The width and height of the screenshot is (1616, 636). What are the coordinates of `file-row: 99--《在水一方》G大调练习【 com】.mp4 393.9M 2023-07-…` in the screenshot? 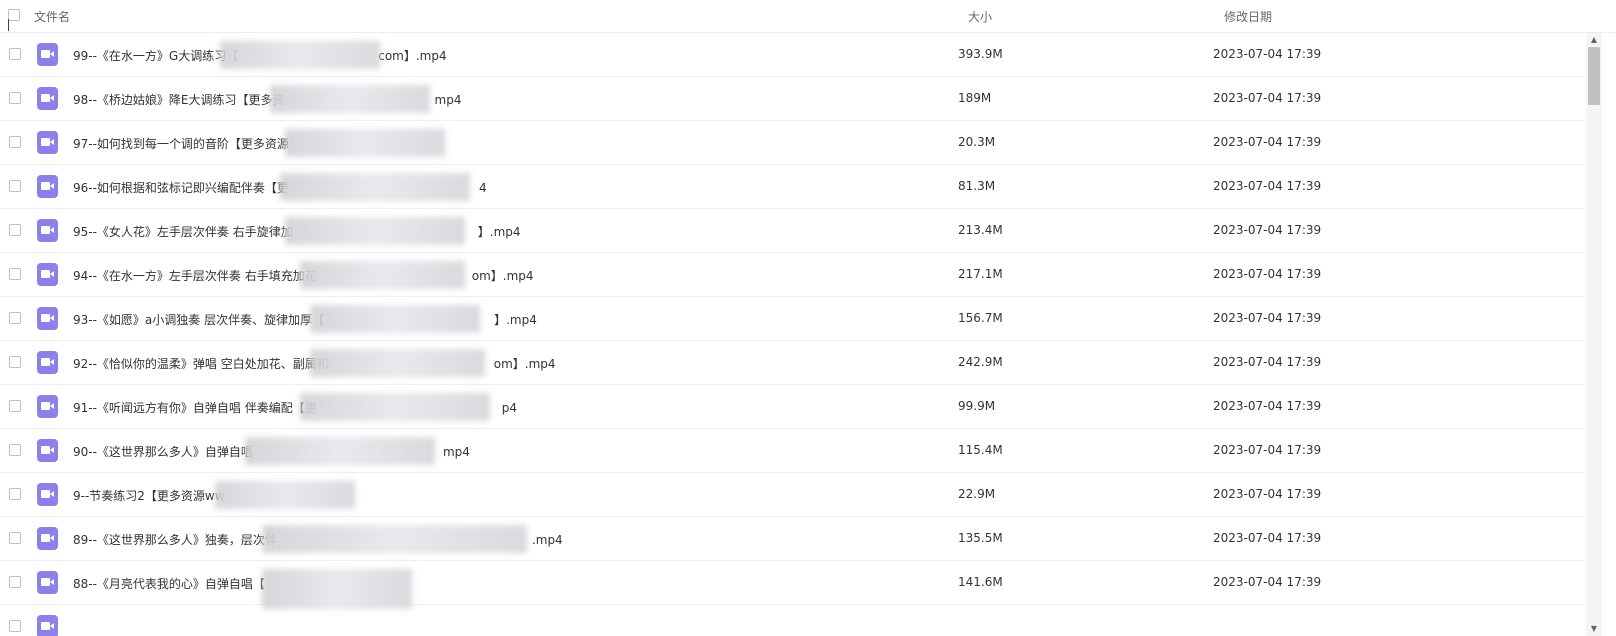 It's located at (792, 55).